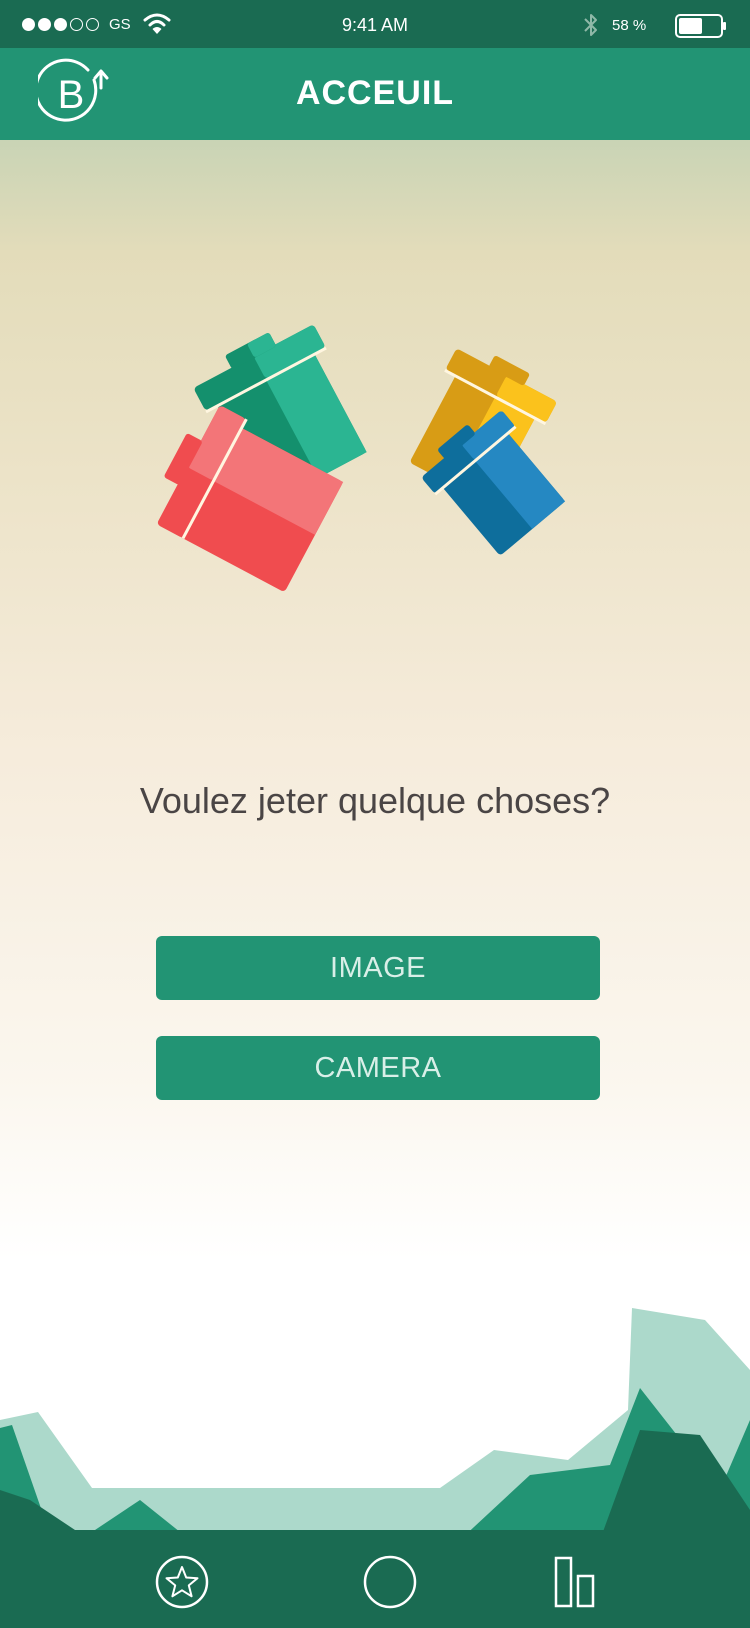  Describe the element at coordinates (378, 968) in the screenshot. I see `image-button: IMAGE` at that location.